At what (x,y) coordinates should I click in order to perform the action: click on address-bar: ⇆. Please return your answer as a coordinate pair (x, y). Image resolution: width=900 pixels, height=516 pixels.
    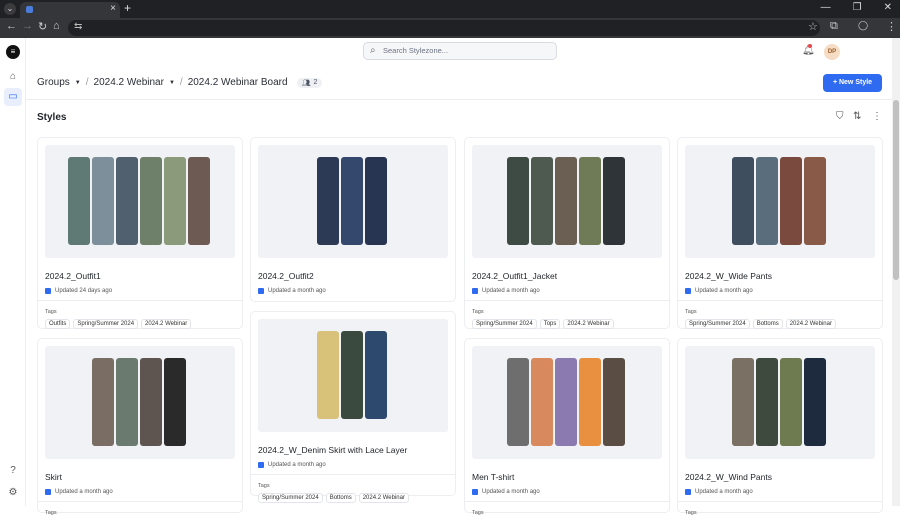
    Looking at the image, I should click on (444, 28).